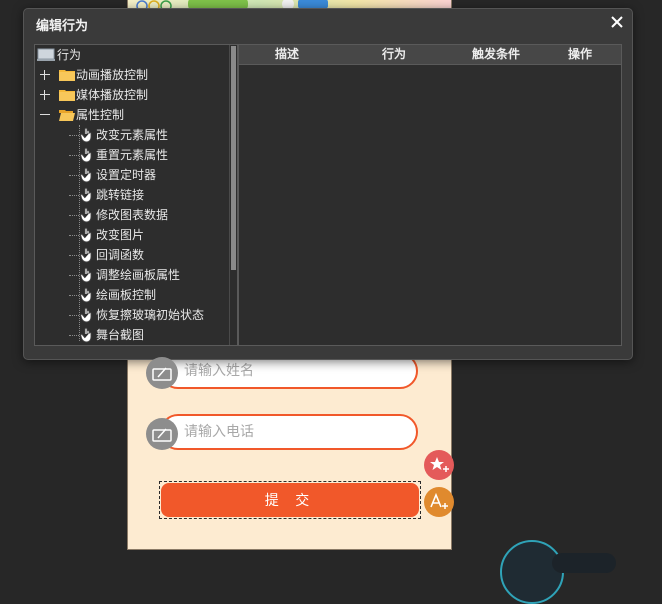  I want to click on tree-item-label: 调整绘画板属性, so click(138, 275).